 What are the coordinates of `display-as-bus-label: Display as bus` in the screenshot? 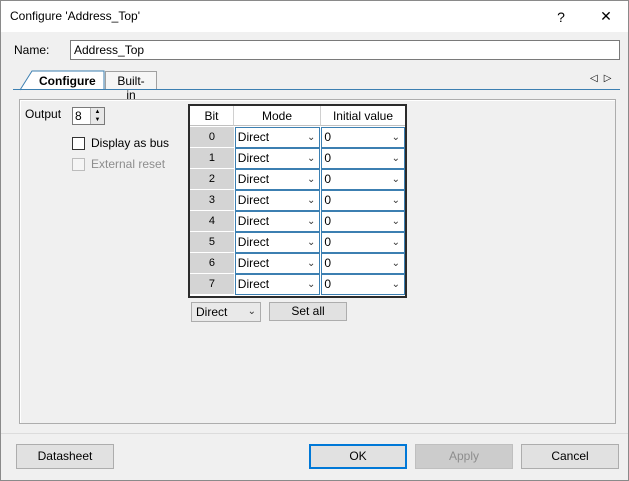 It's located at (130, 143).